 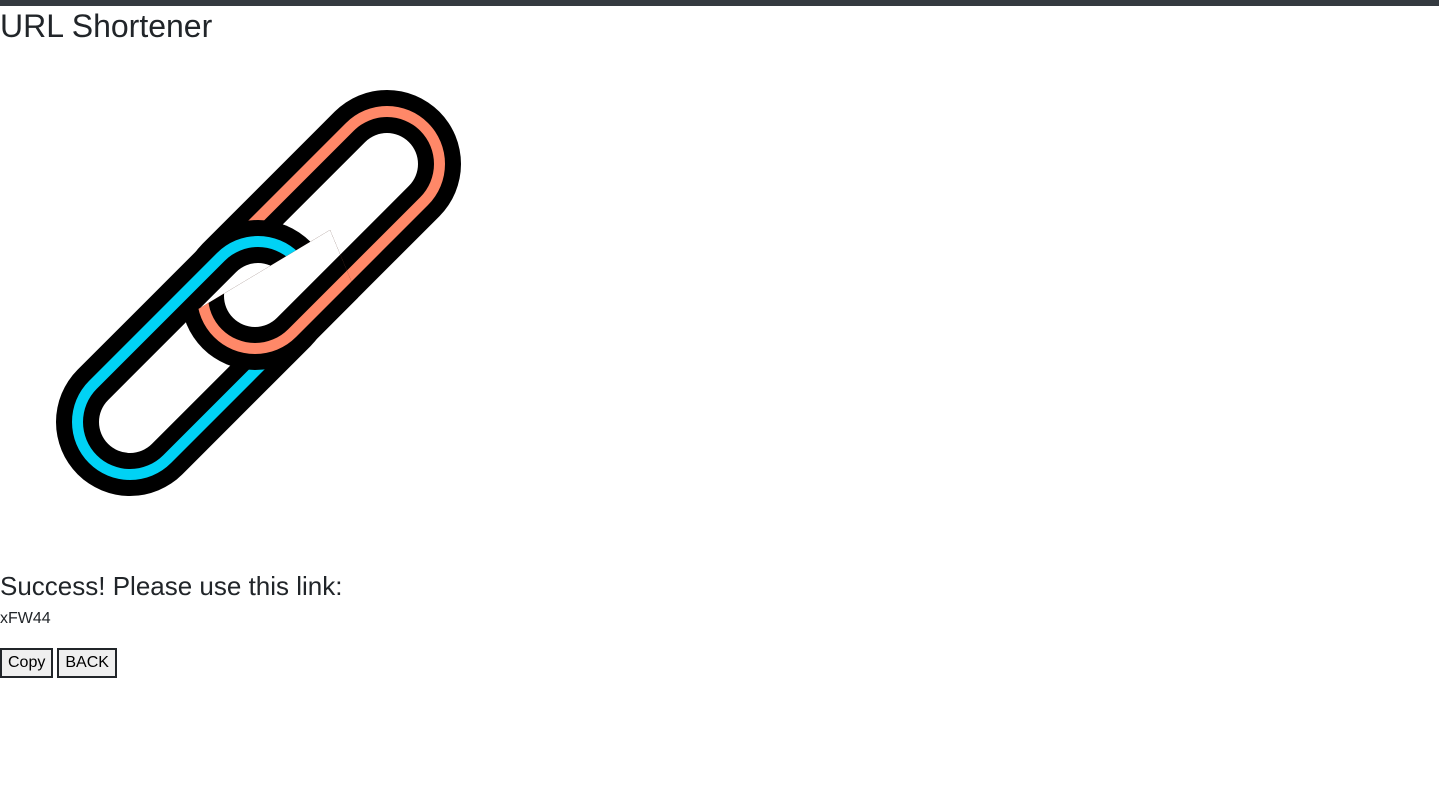 What do you see at coordinates (25, 618) in the screenshot?
I see `short-link-text: xFW44` at bounding box center [25, 618].